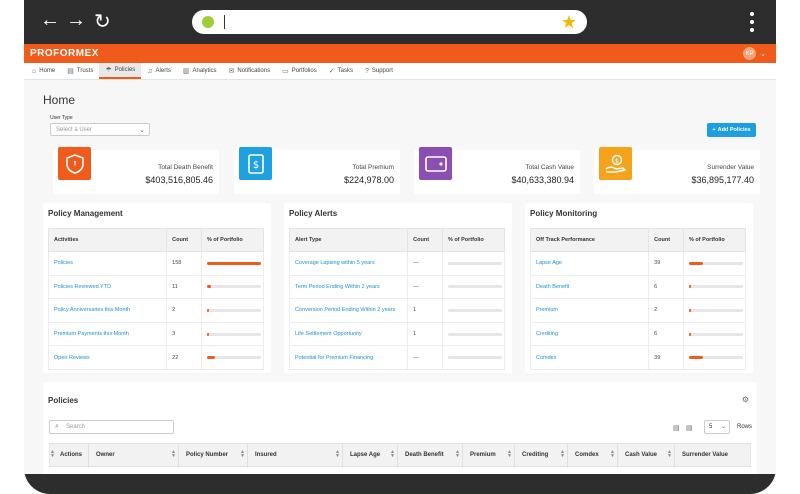 The height and width of the screenshot is (494, 800). What do you see at coordinates (136, 170) in the screenshot?
I see `stat-card: Total Death Benefit $403,516,805.46` at bounding box center [136, 170].